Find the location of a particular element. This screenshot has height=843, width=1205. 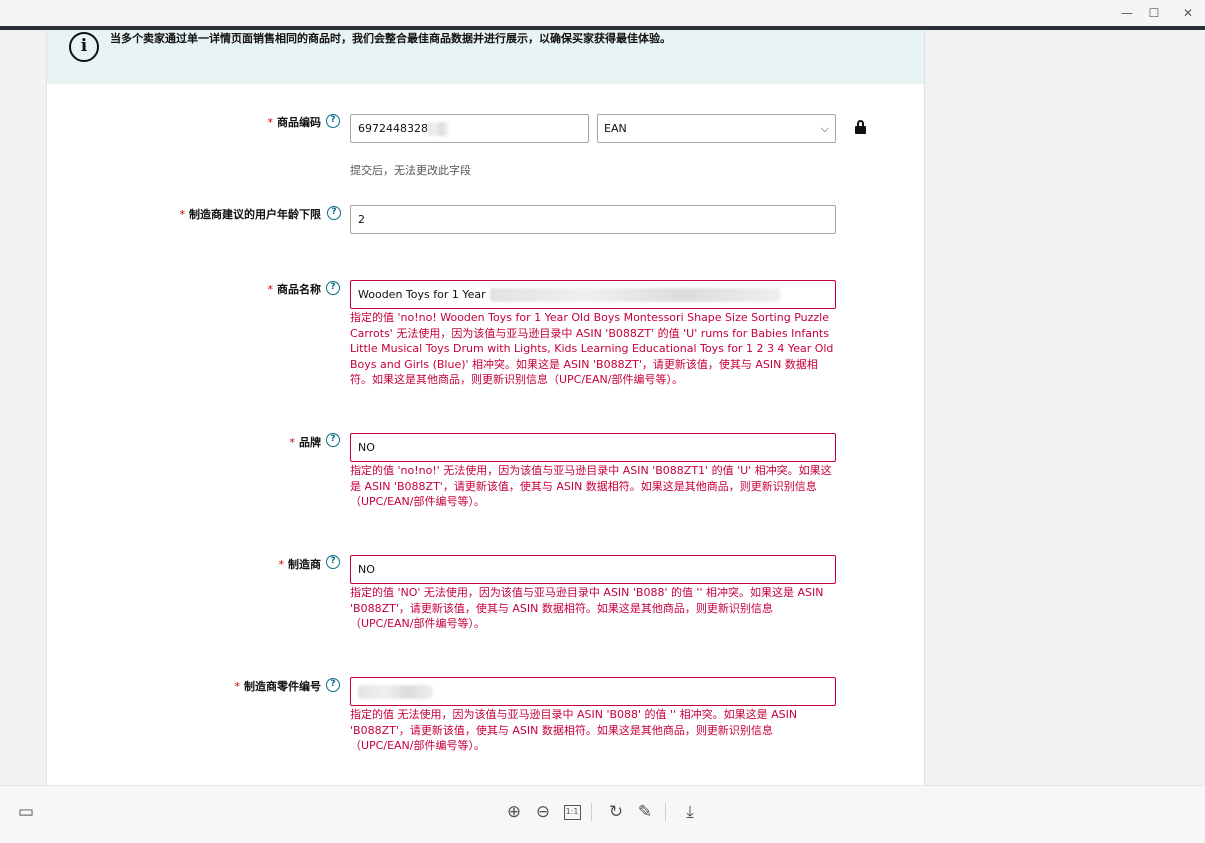

edit-icon: ✎ is located at coordinates (645, 812).